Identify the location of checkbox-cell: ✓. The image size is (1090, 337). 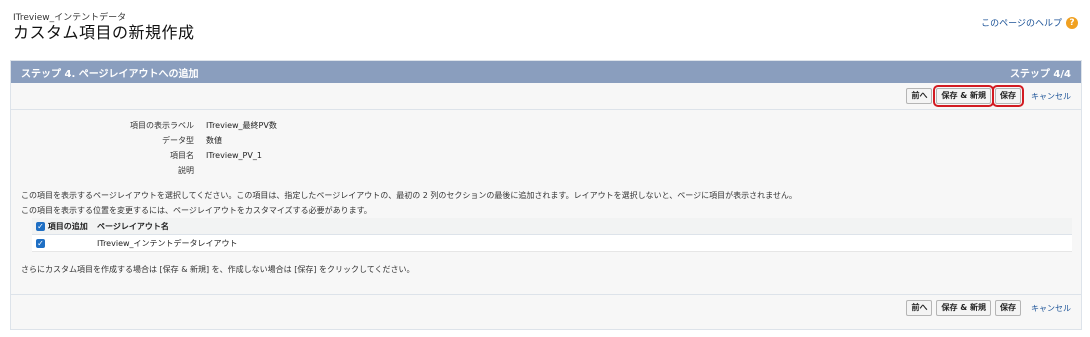
(64, 243).